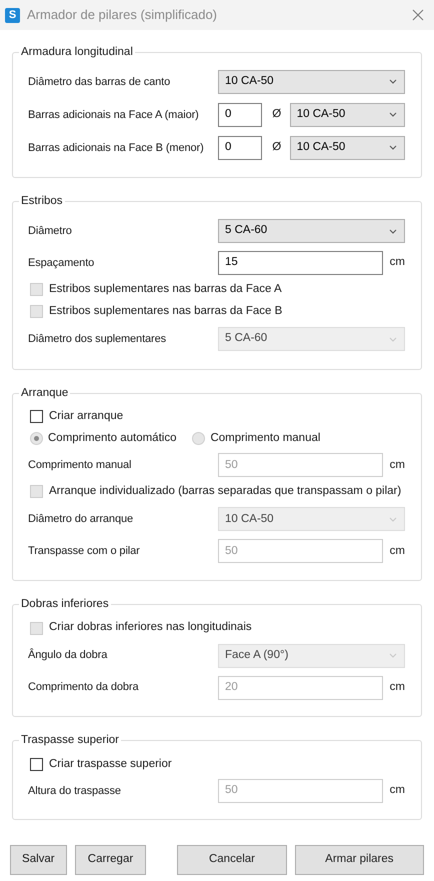  What do you see at coordinates (116, 148) in the screenshot?
I see `field-label: Barras adicionais na Face B (menor)` at bounding box center [116, 148].